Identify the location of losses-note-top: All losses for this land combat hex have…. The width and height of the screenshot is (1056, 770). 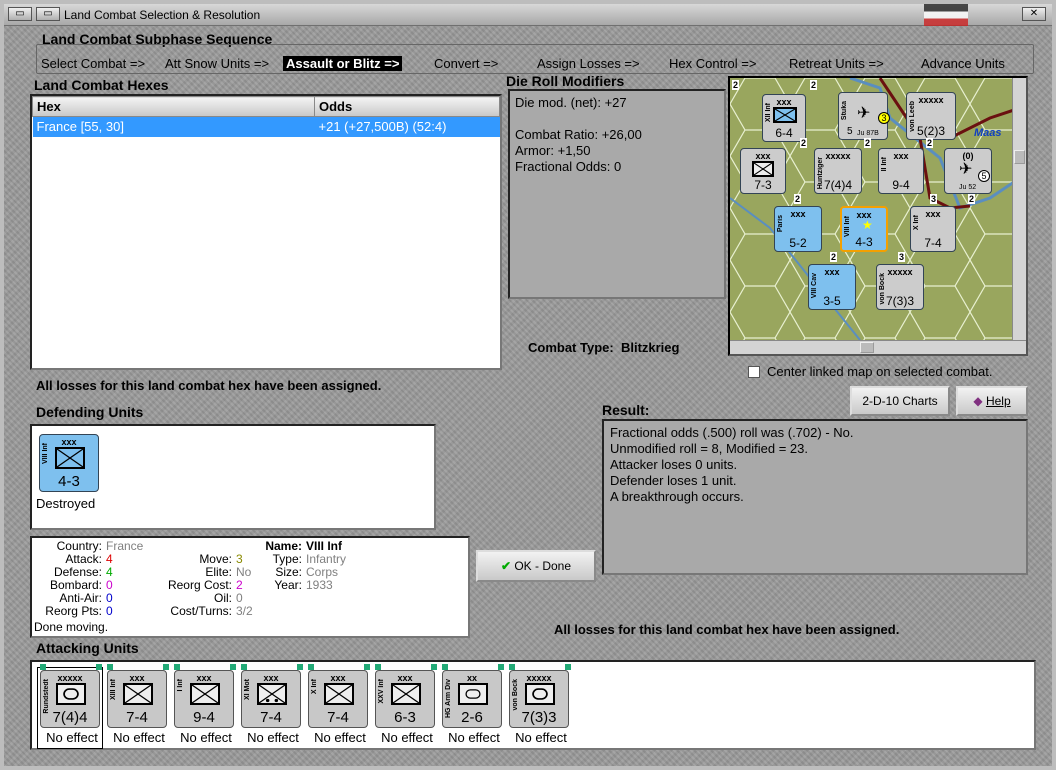
(209, 385).